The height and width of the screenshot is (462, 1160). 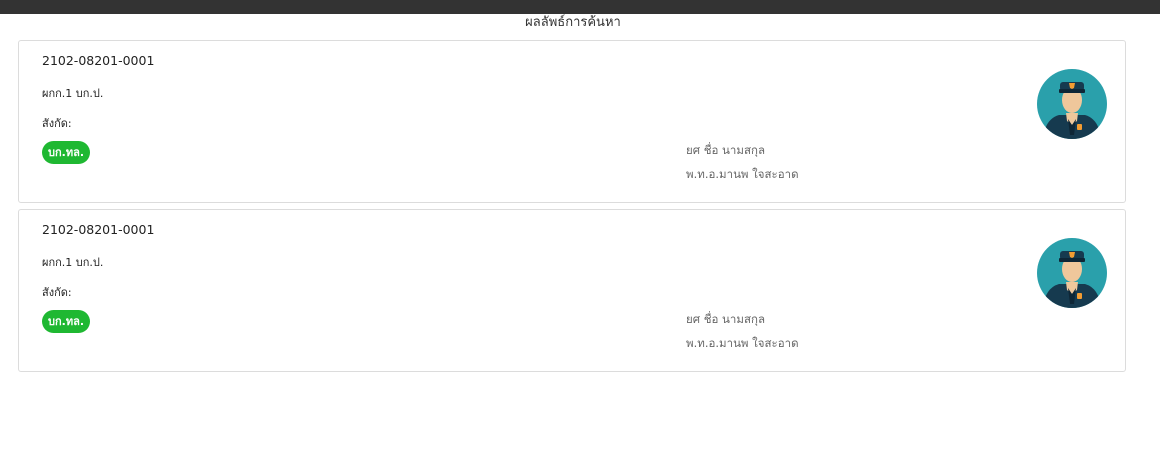 I want to click on page-title: ผลลัพธ์การค้นหา, so click(x=573, y=22).